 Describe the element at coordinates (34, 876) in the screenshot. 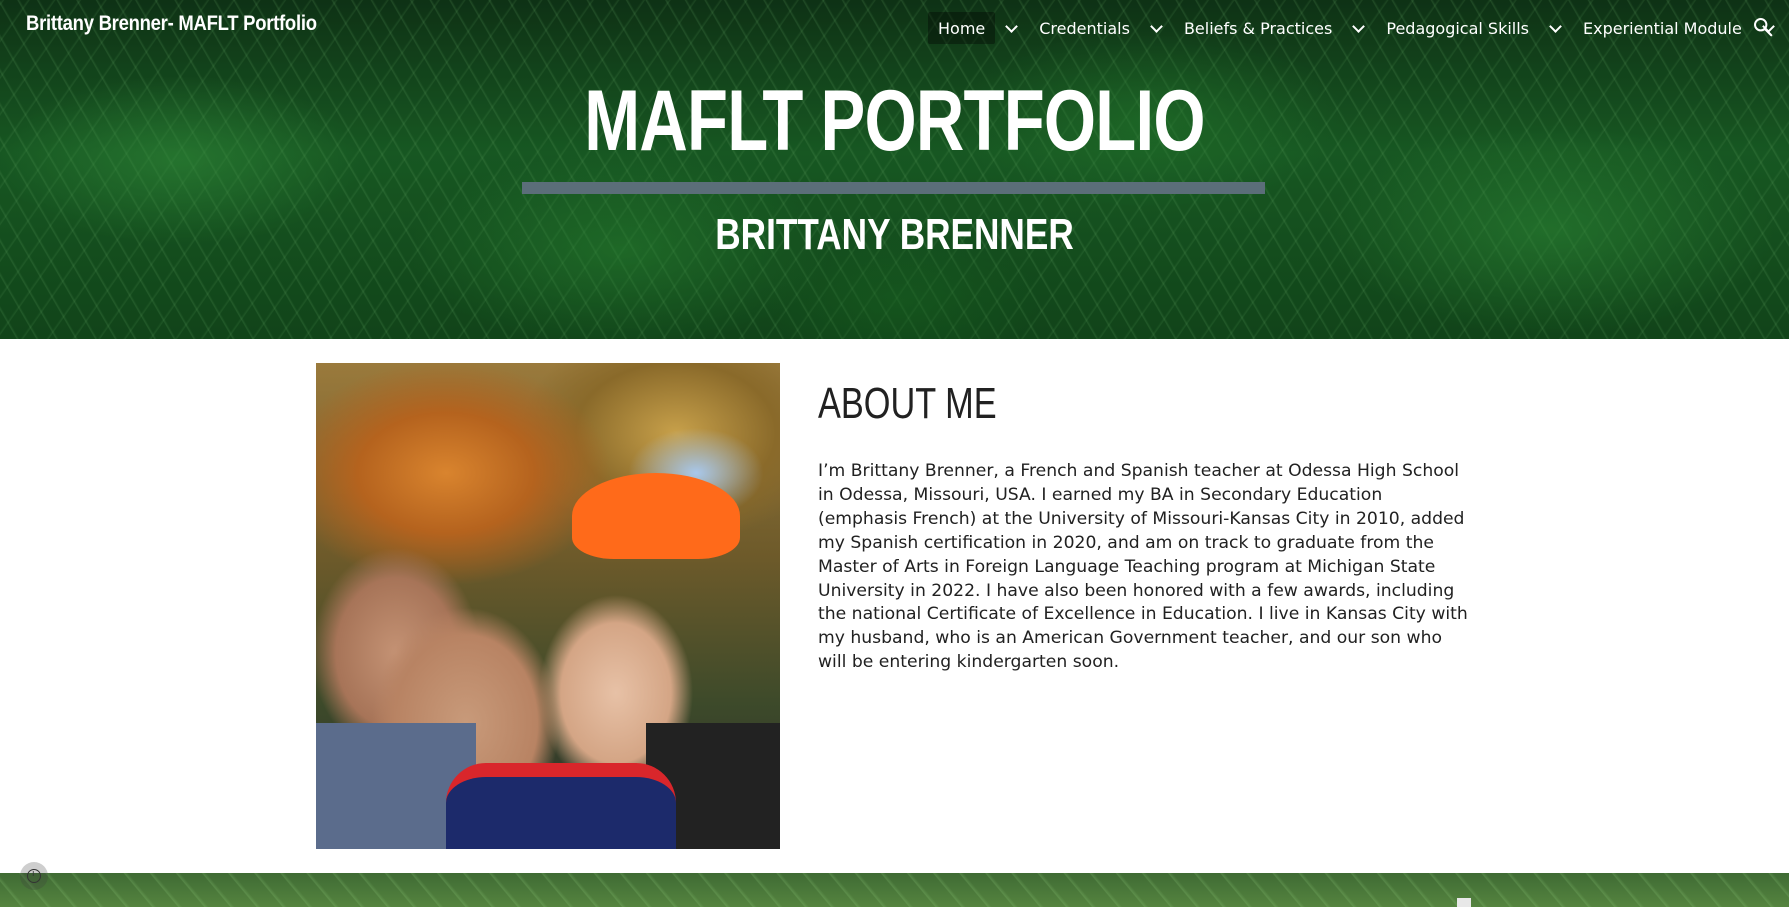

I see `info-icon` at that location.